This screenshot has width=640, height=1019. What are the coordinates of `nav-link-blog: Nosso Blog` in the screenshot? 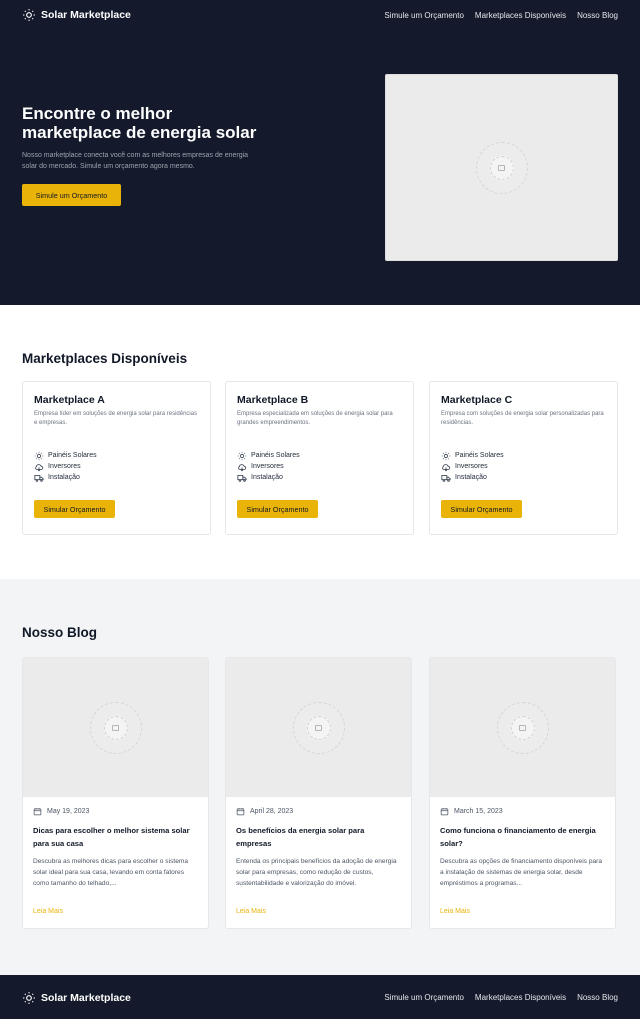 It's located at (597, 15).